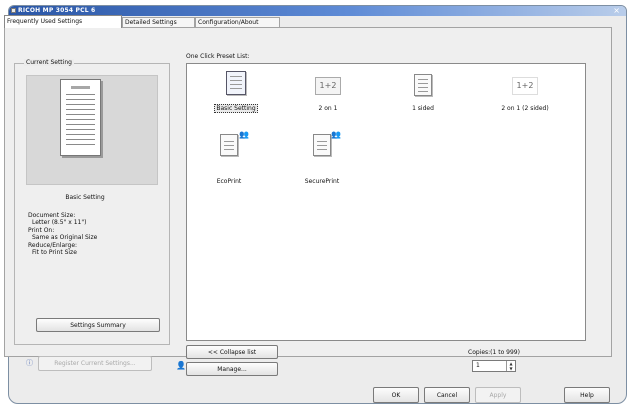 The width and height of the screenshot is (631, 410). Describe the element at coordinates (49, 62) in the screenshot. I see `current-setting-title: Current Setting` at that location.